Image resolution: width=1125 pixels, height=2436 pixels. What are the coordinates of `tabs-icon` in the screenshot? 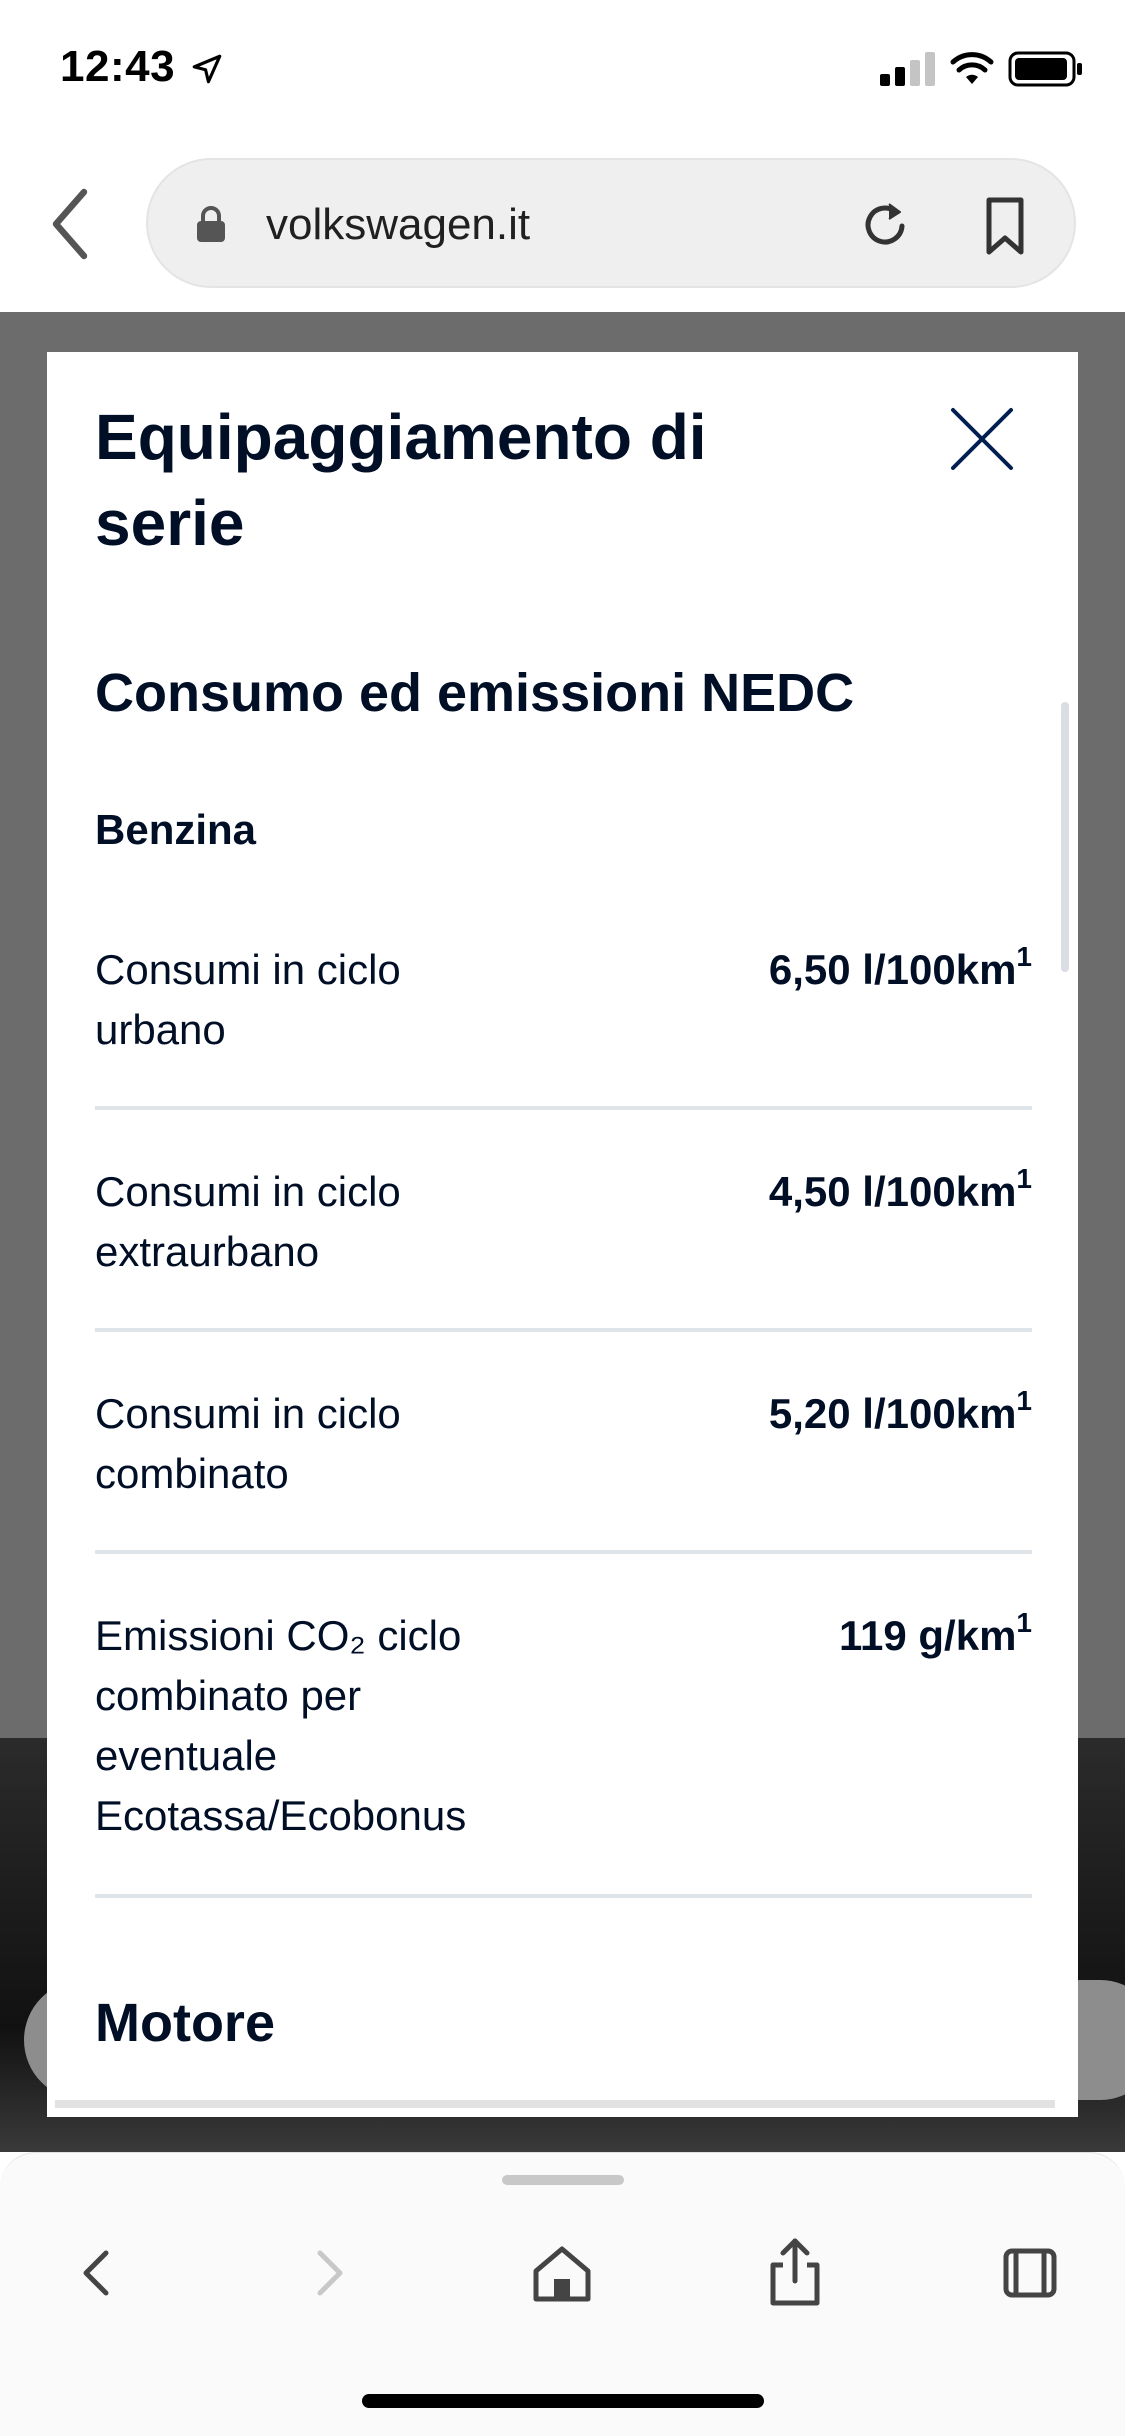 It's located at (1030, 2273).